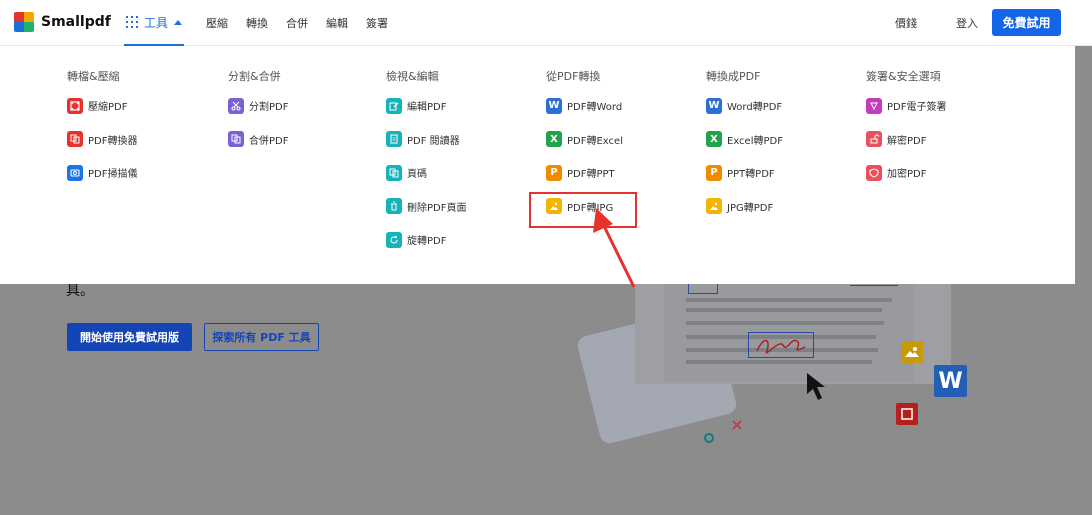  What do you see at coordinates (394, 139) in the screenshot?
I see `reader-icon` at bounding box center [394, 139].